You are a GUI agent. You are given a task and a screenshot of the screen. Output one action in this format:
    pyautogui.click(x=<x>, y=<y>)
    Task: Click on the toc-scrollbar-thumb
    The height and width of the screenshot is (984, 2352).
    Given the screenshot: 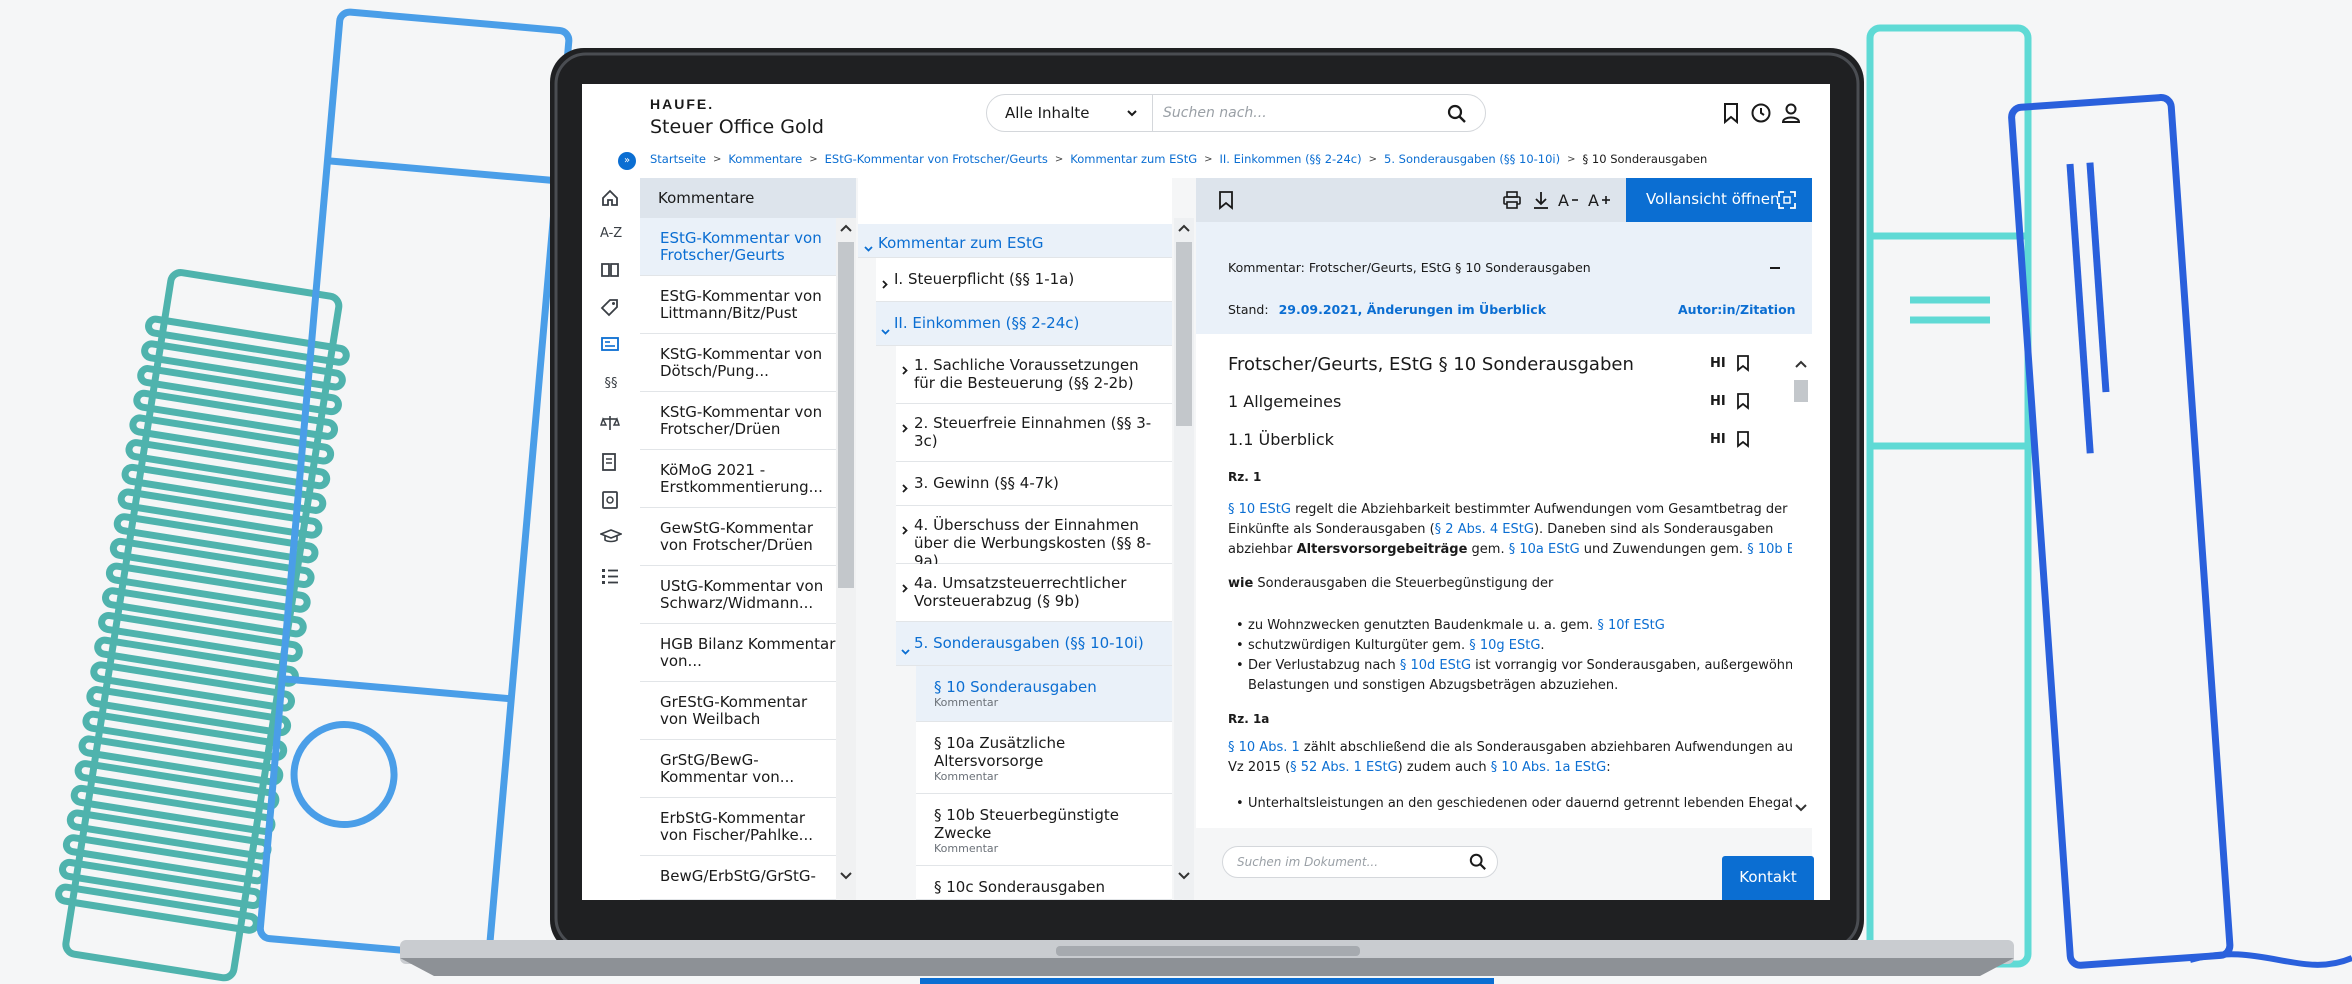 What is the action you would take?
    pyautogui.click(x=1184, y=334)
    